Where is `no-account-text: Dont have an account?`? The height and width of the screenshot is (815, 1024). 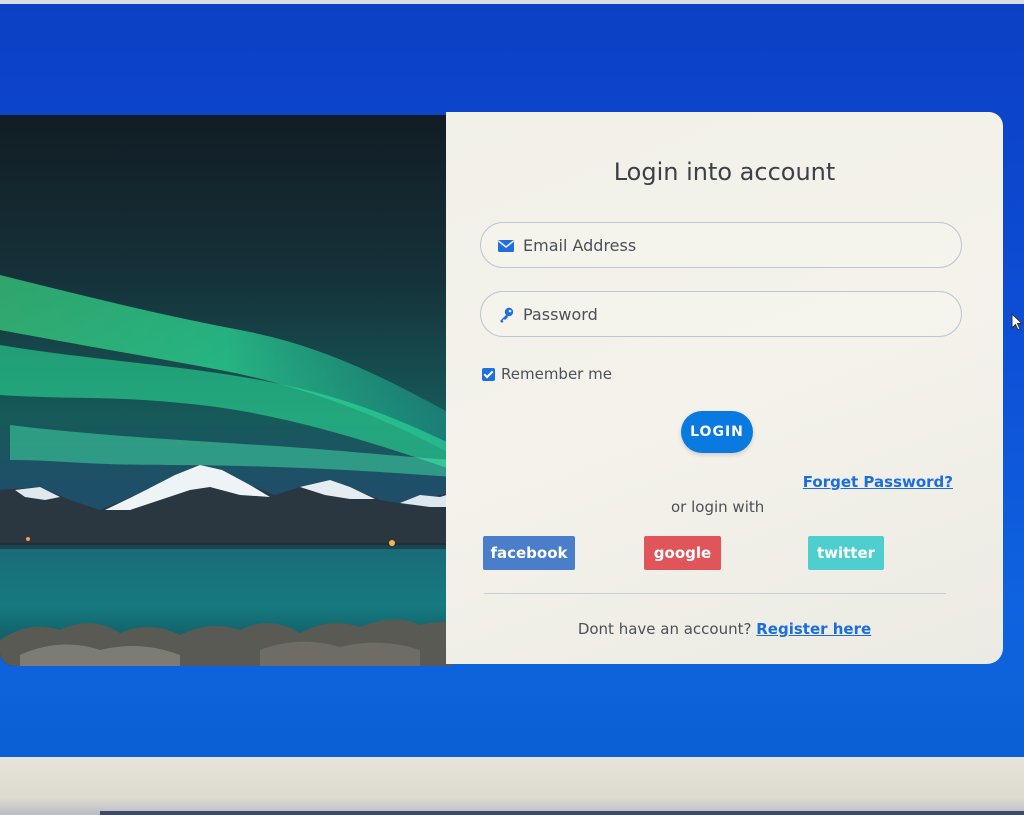
no-account-text: Dont have an account? is located at coordinates (664, 629).